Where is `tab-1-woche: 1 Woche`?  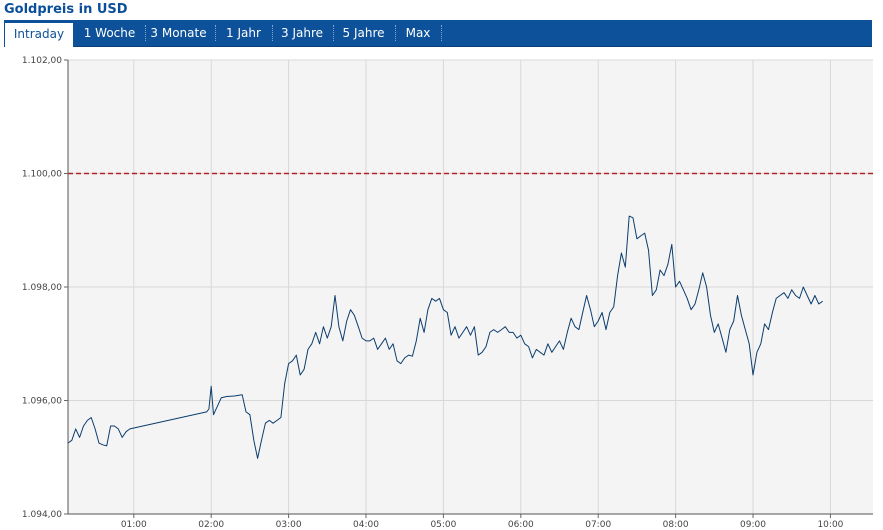
tab-1-woche: 1 Woche is located at coordinates (109, 33).